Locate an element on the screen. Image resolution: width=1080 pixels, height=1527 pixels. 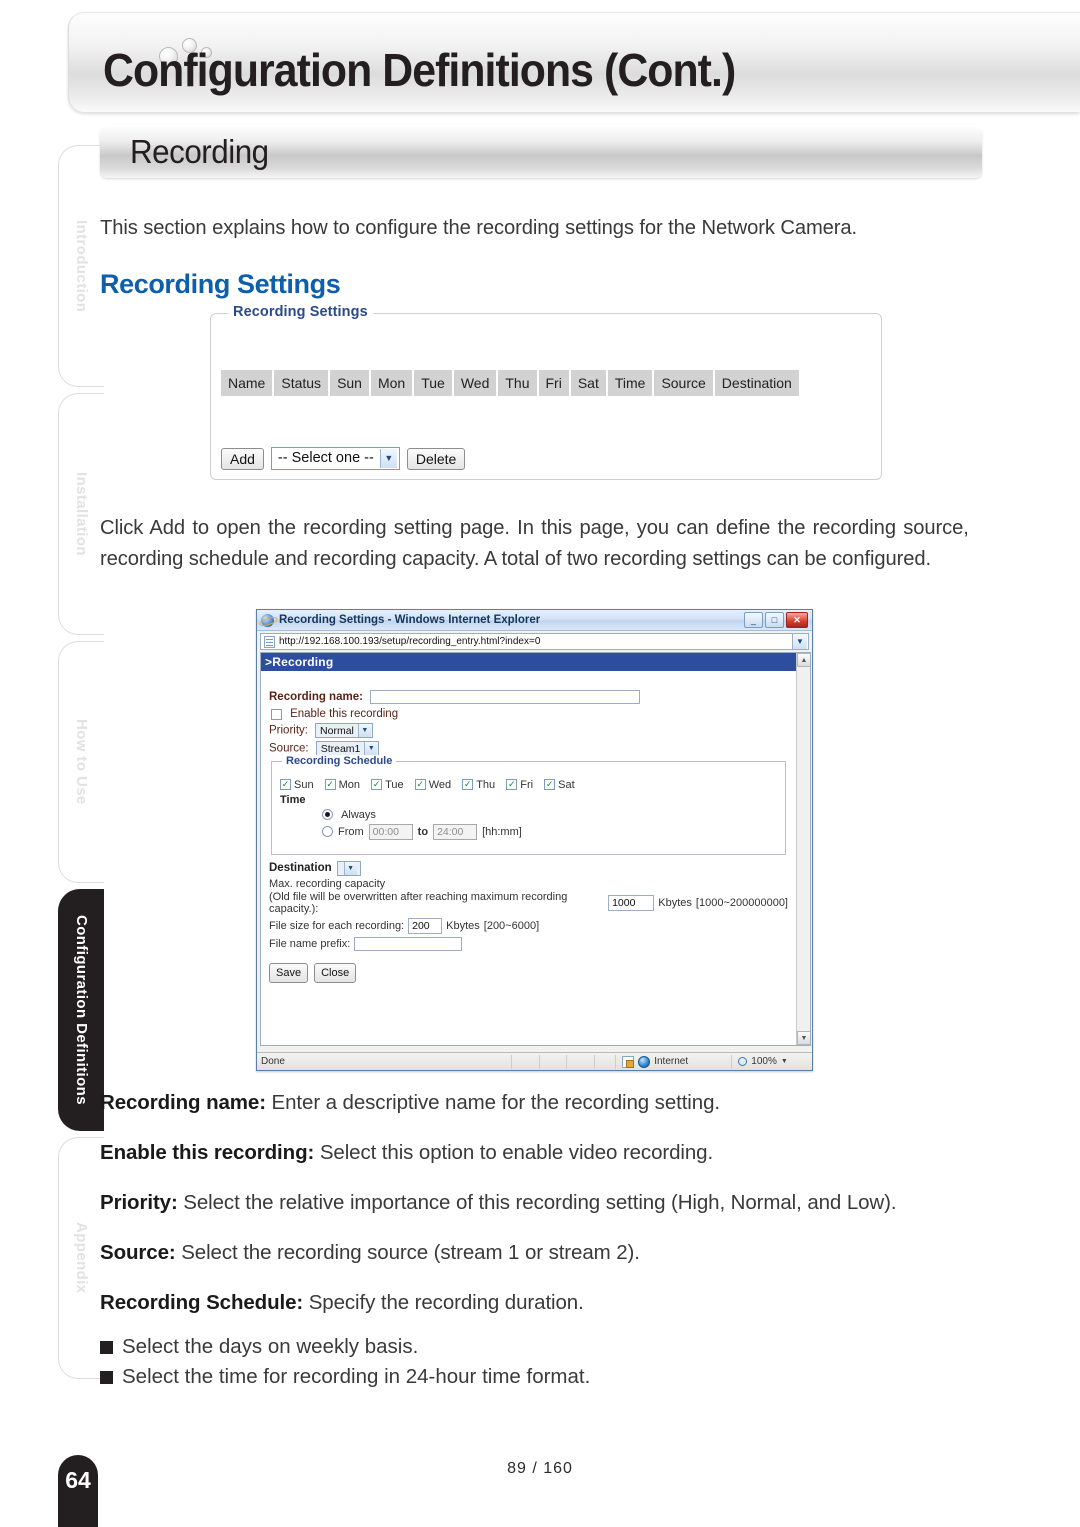
to-time-input: 24:00 is located at coordinates (455, 831).